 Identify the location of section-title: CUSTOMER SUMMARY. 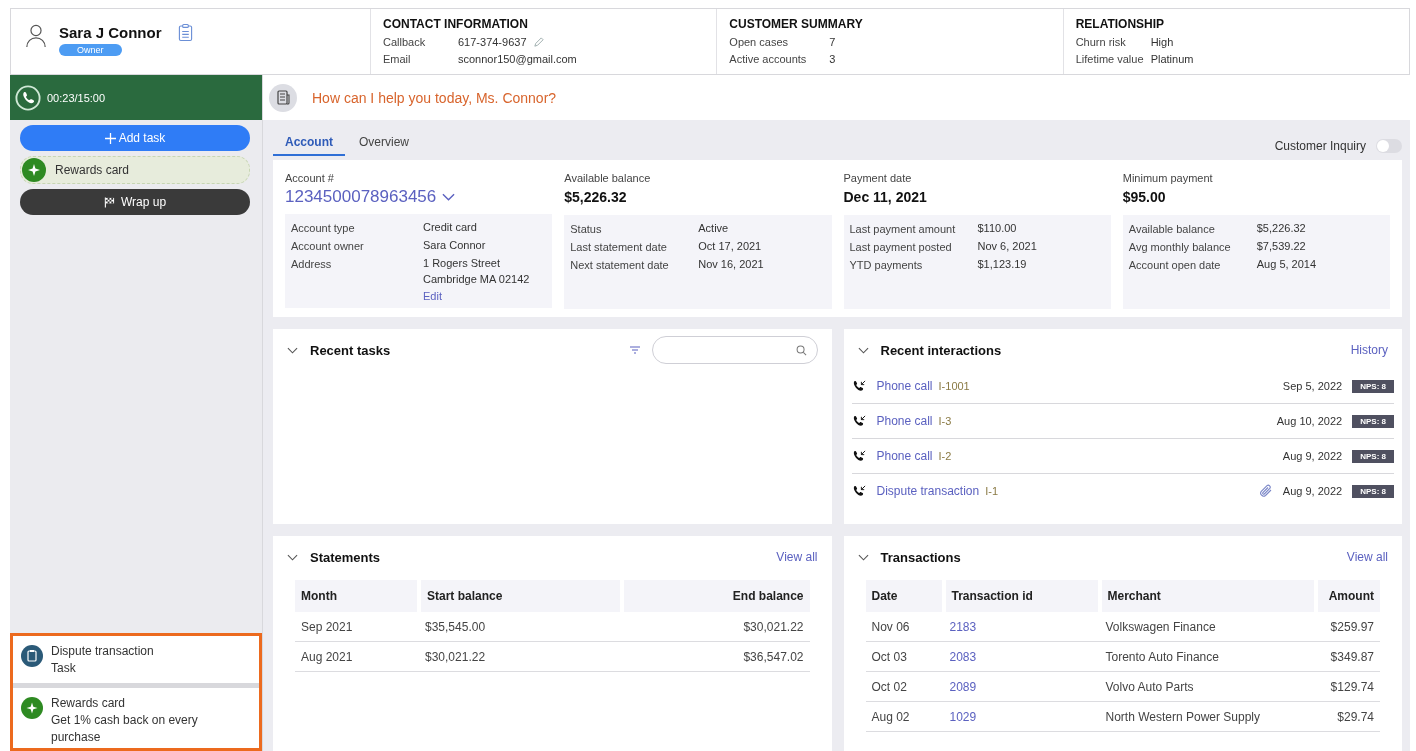
(796, 24).